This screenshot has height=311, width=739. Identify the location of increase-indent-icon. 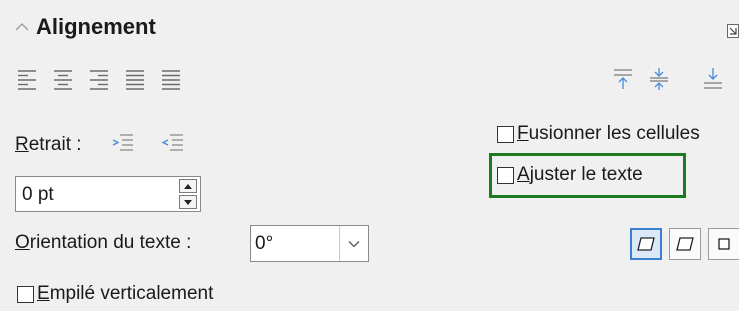
(123, 143).